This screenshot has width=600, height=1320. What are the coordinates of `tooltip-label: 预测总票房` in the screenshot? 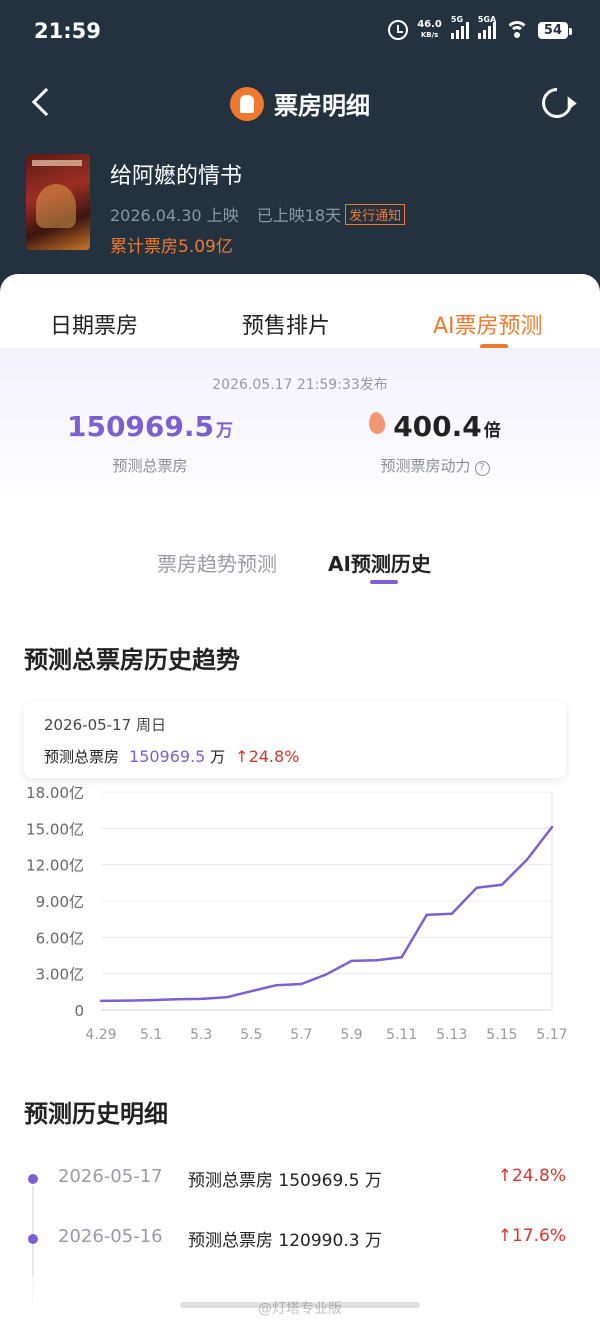 It's located at (82, 757).